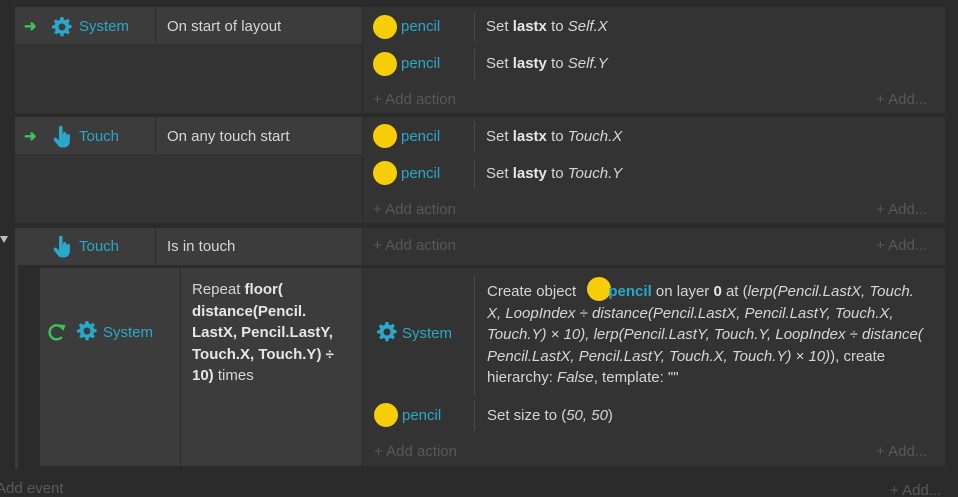 The width and height of the screenshot is (958, 497). I want to click on event-2-action-1: Set lastx to Touch.X, so click(554, 136).